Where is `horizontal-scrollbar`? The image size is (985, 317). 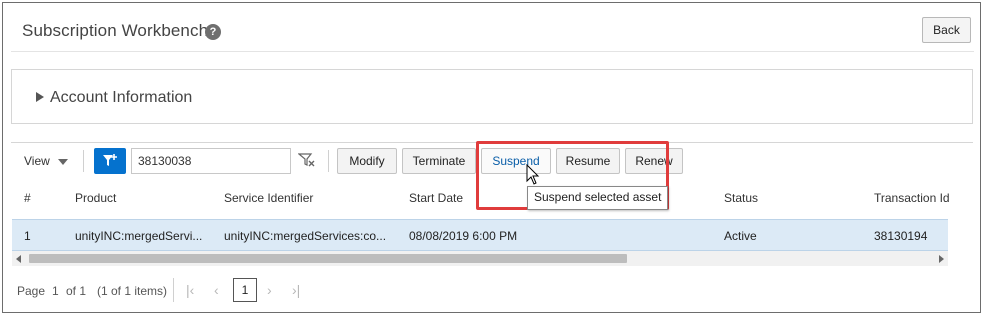 horizontal-scrollbar is located at coordinates (480, 258).